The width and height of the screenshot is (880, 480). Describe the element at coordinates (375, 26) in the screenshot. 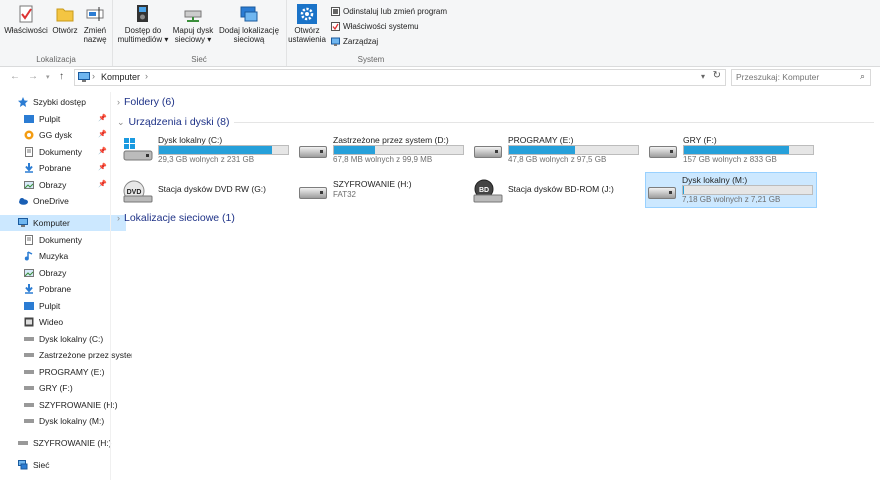

I see `system-properties-button: Właściwości systemu` at that location.